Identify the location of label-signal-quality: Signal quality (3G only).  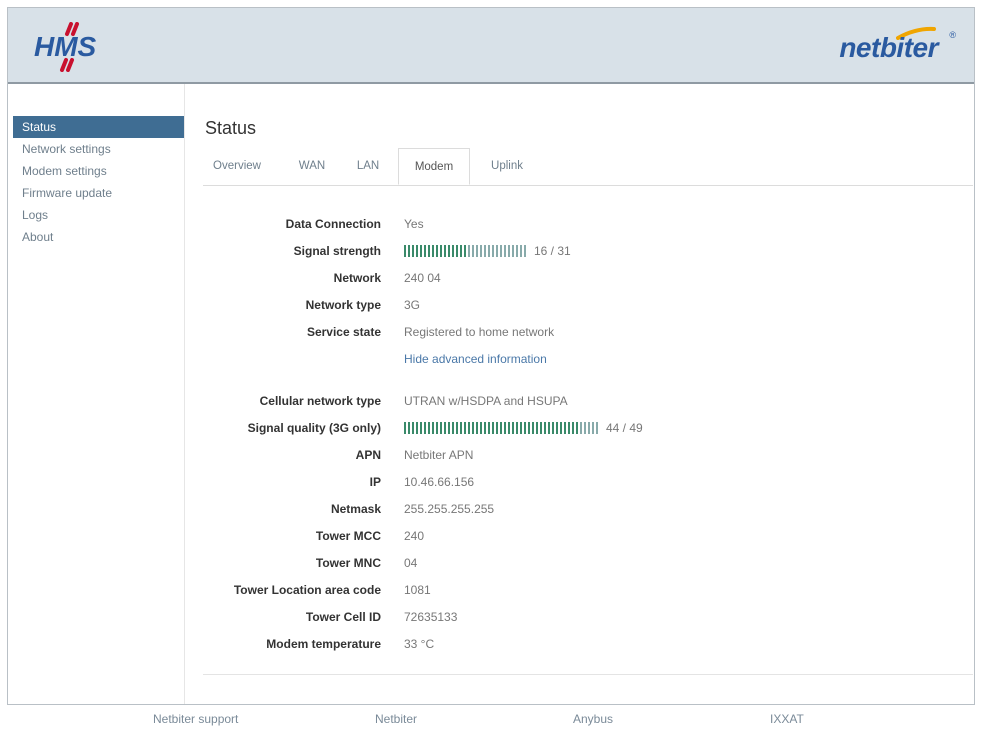
(314, 428).